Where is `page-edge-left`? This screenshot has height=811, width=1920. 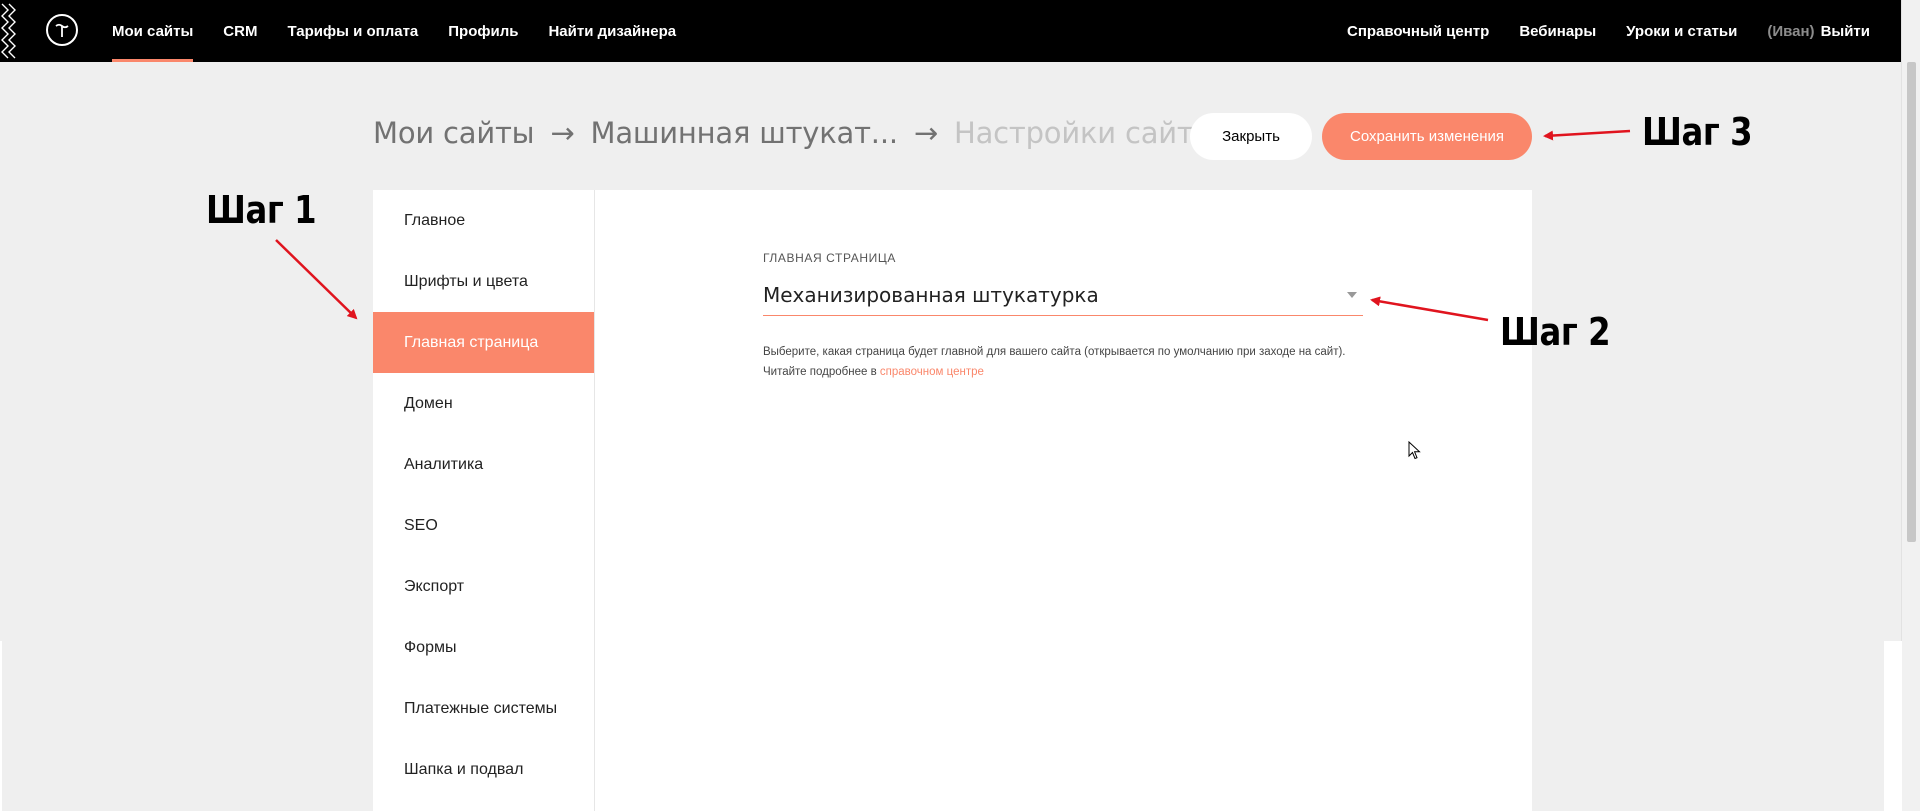
page-edge-left is located at coordinates (1, 726).